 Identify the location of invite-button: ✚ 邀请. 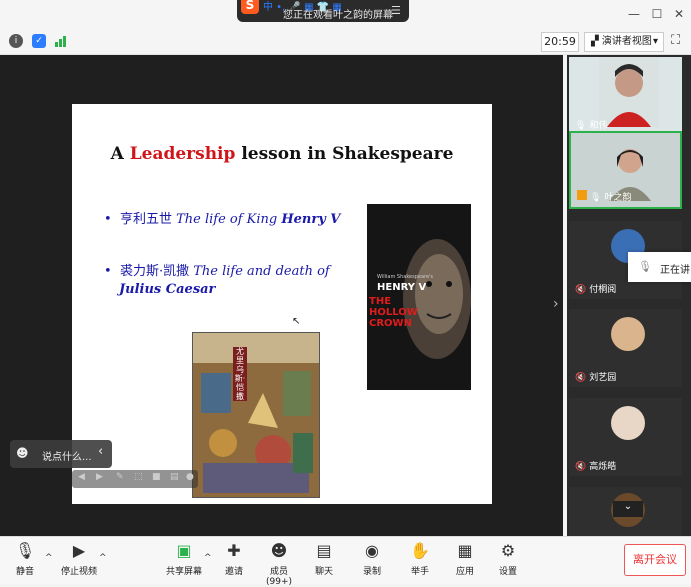
(234, 559).